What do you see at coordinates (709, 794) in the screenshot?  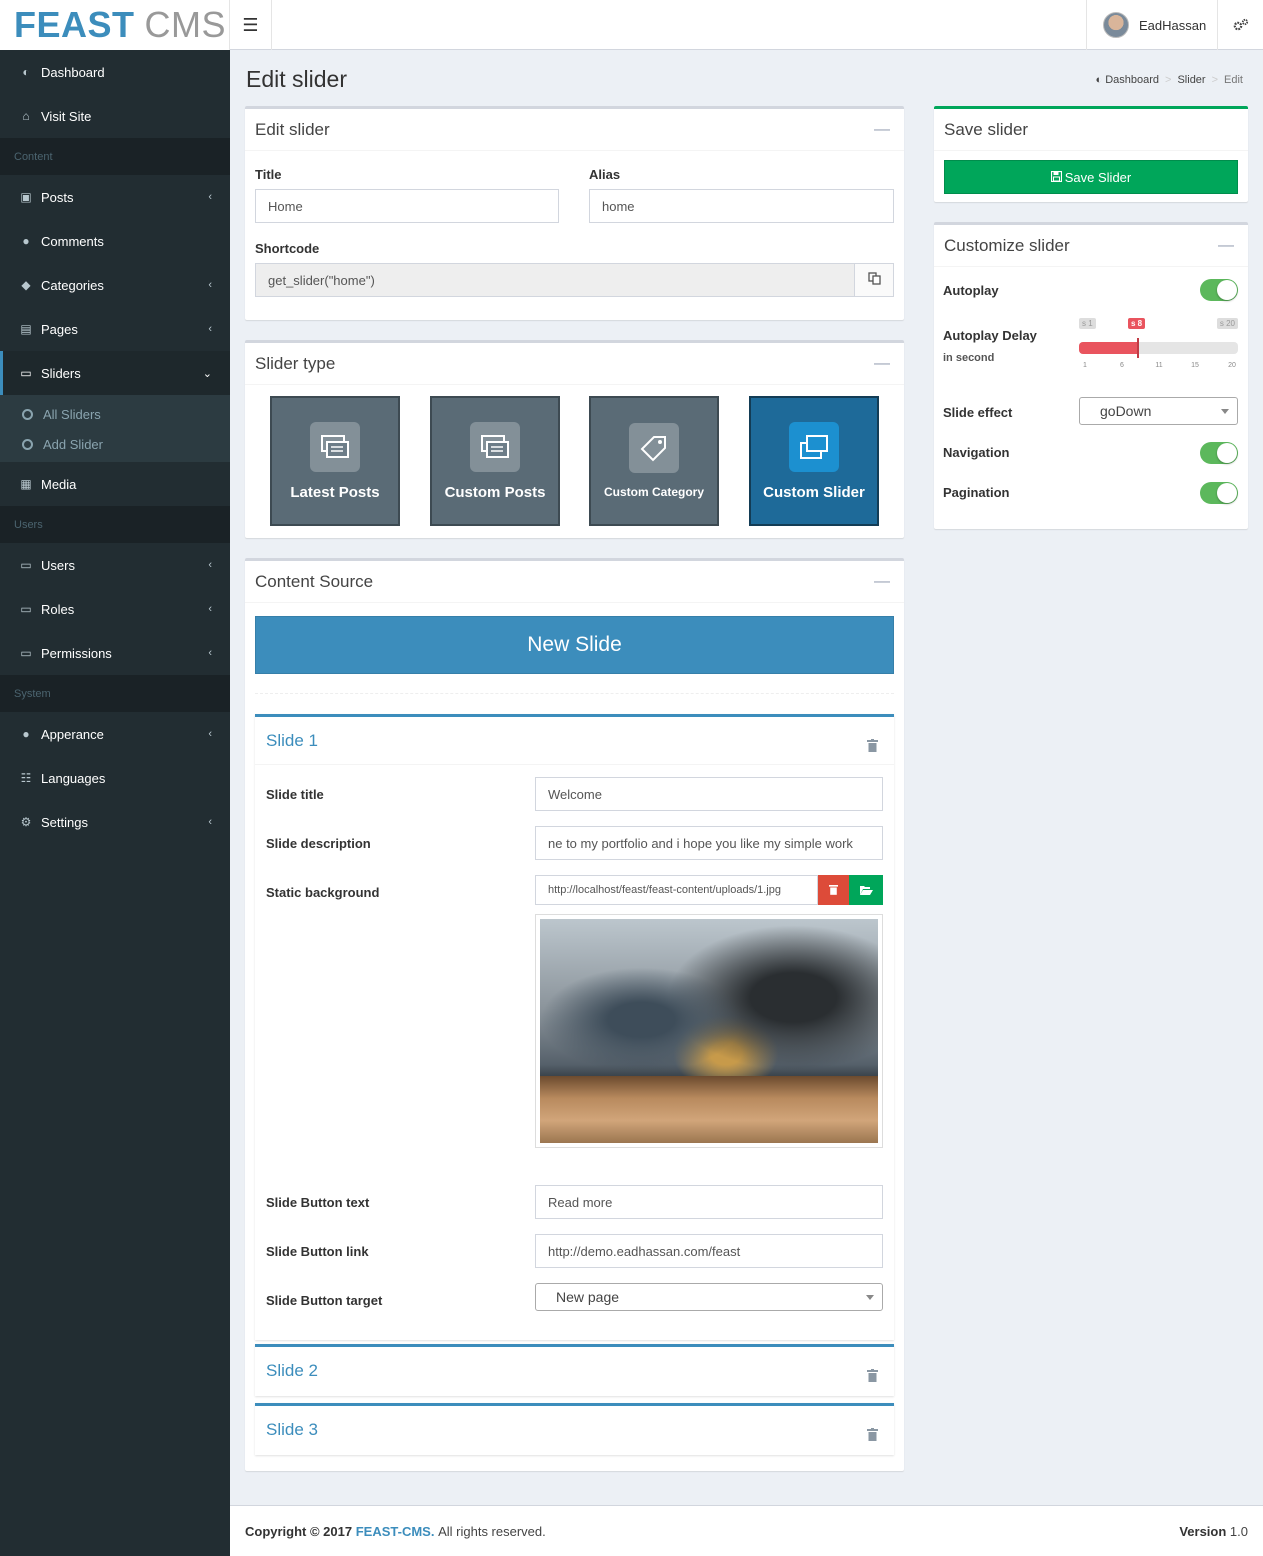 I see `slide-title-field: Welcome` at bounding box center [709, 794].